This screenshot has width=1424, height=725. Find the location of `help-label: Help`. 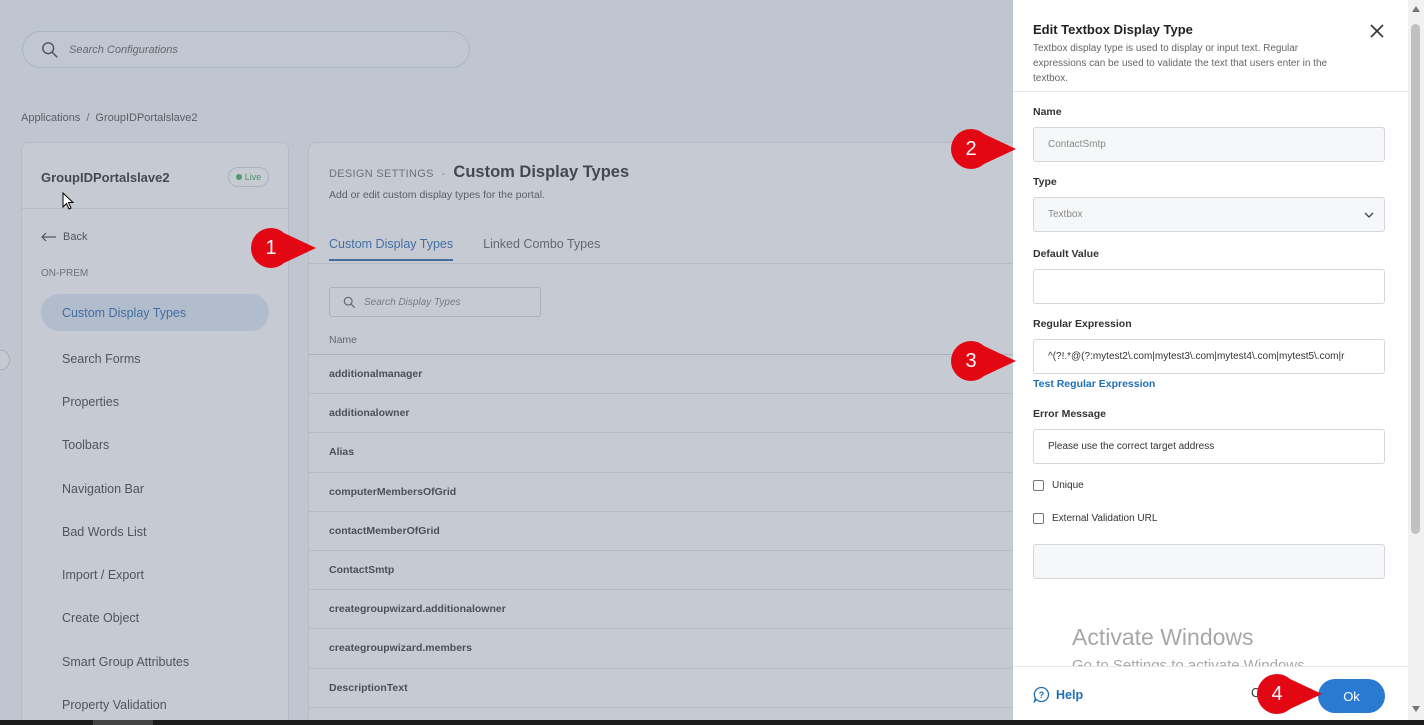

help-label: Help is located at coordinates (1070, 694).